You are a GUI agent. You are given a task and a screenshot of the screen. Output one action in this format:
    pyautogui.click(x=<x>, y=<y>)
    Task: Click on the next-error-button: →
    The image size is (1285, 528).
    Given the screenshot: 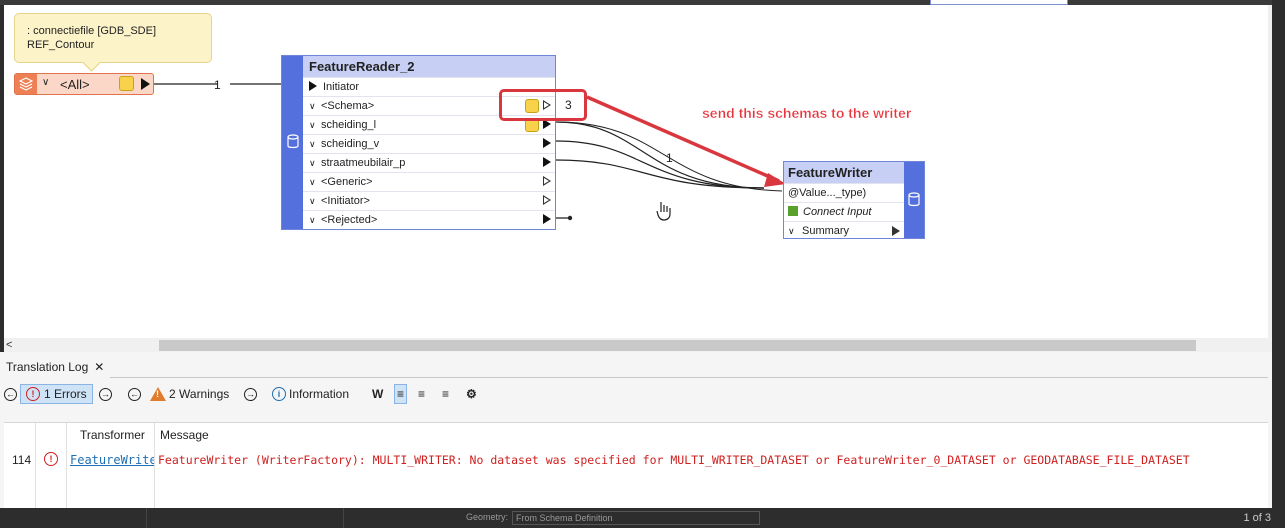 What is the action you would take?
    pyautogui.click(x=105, y=394)
    